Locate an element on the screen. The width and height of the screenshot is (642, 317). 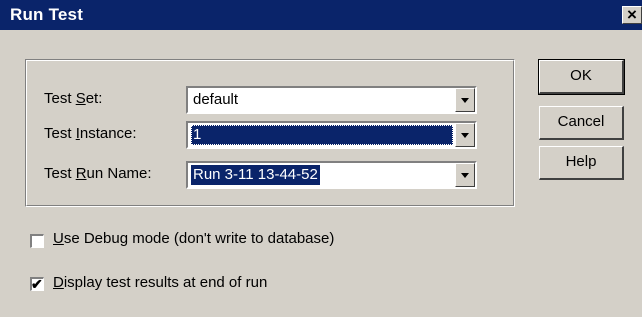
test-instance-value: 1 is located at coordinates (322, 135).